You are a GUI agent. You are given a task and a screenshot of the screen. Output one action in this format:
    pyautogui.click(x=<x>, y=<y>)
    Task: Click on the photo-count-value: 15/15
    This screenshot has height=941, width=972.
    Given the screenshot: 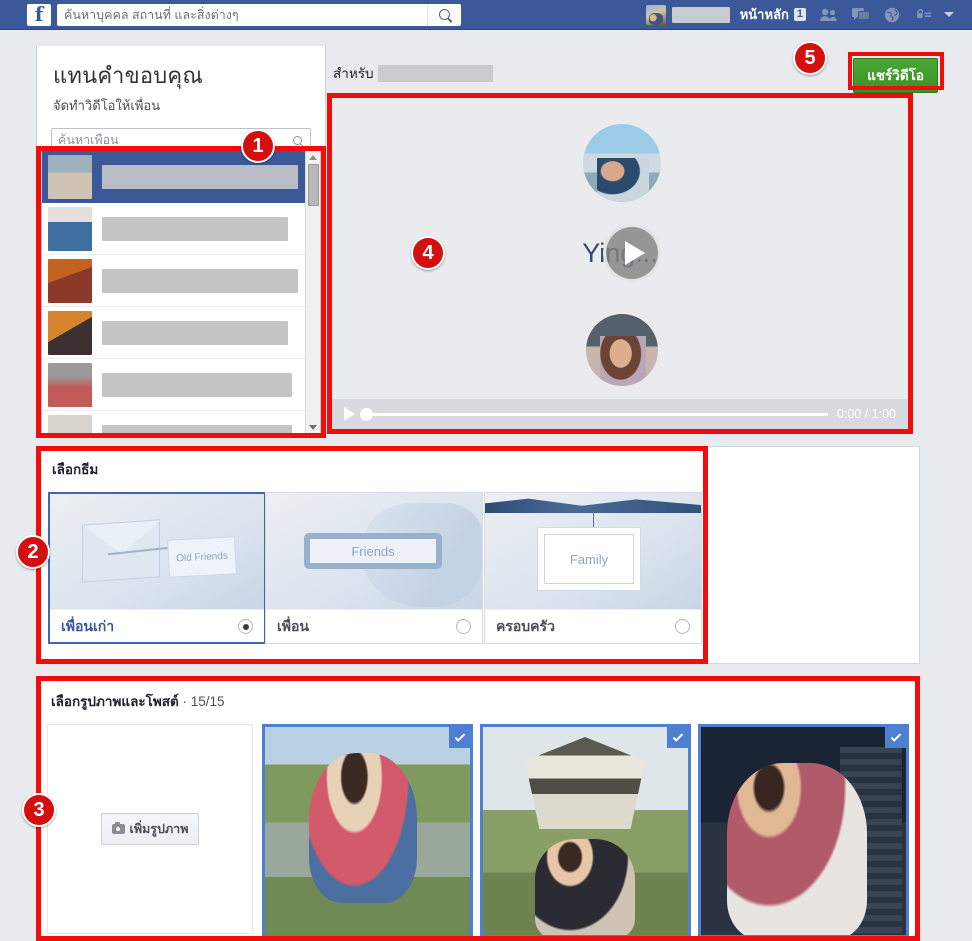 What is the action you would take?
    pyautogui.click(x=207, y=701)
    